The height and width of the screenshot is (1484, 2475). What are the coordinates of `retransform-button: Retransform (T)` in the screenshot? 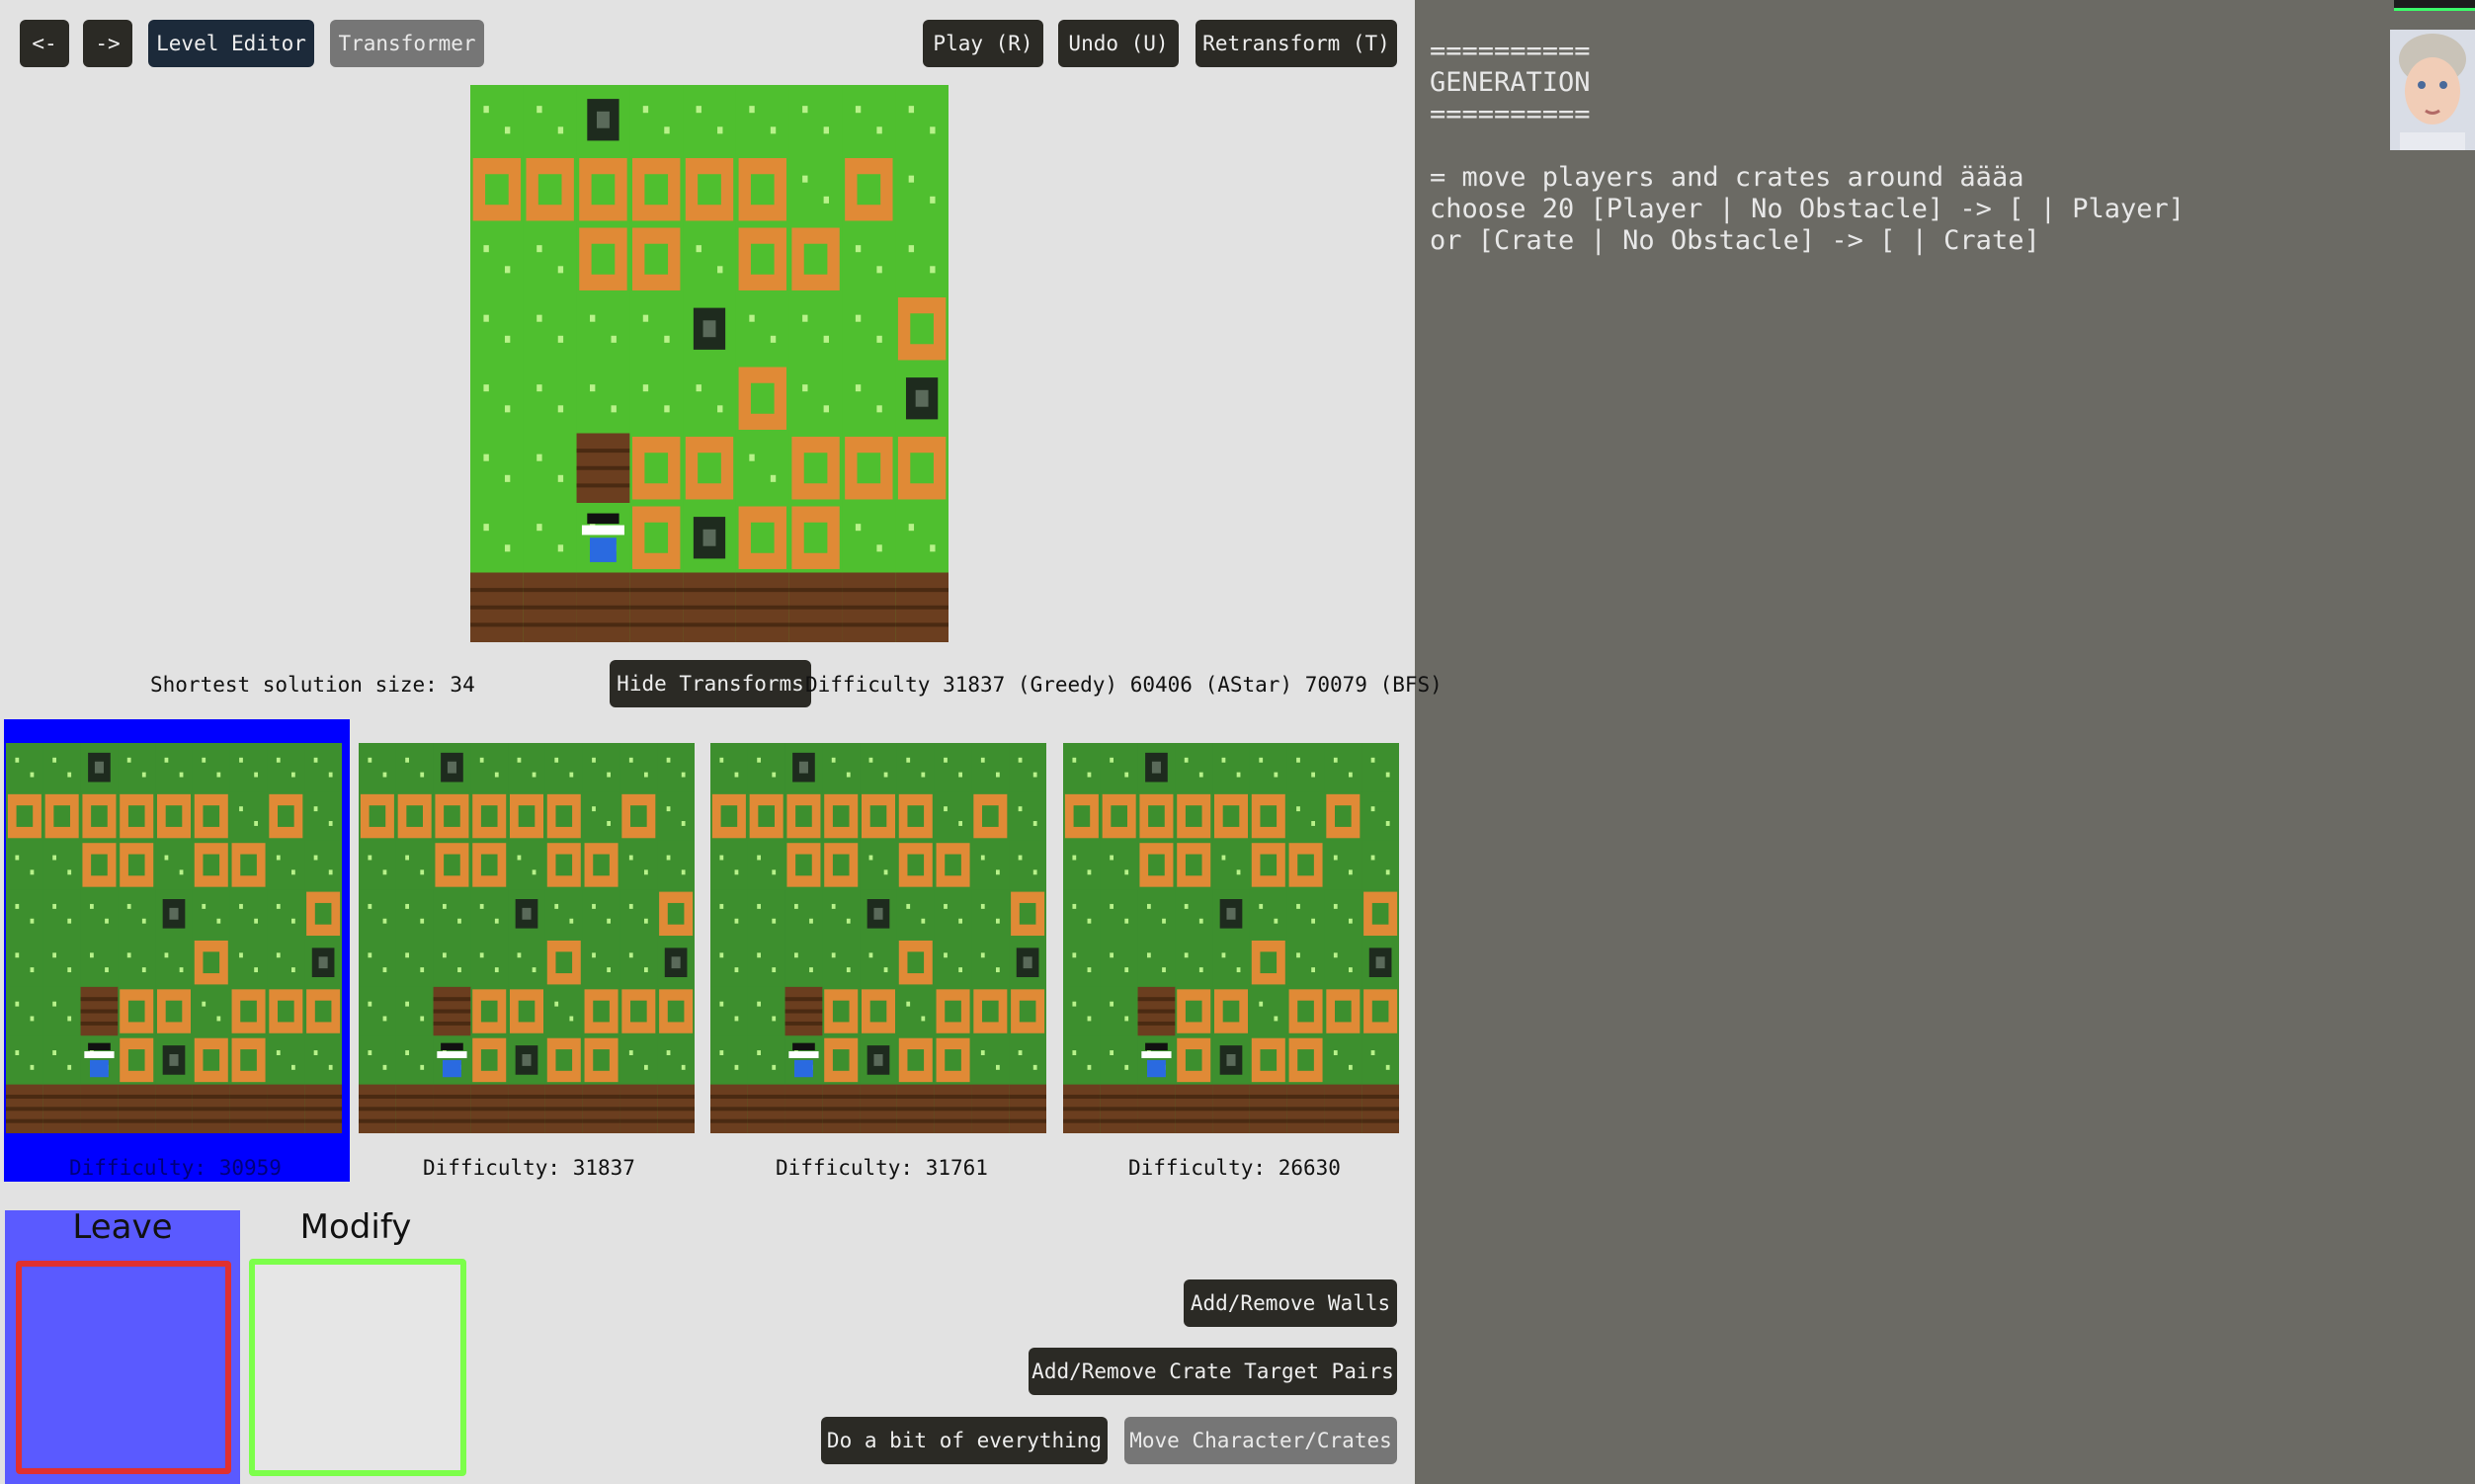 It's located at (1296, 43).